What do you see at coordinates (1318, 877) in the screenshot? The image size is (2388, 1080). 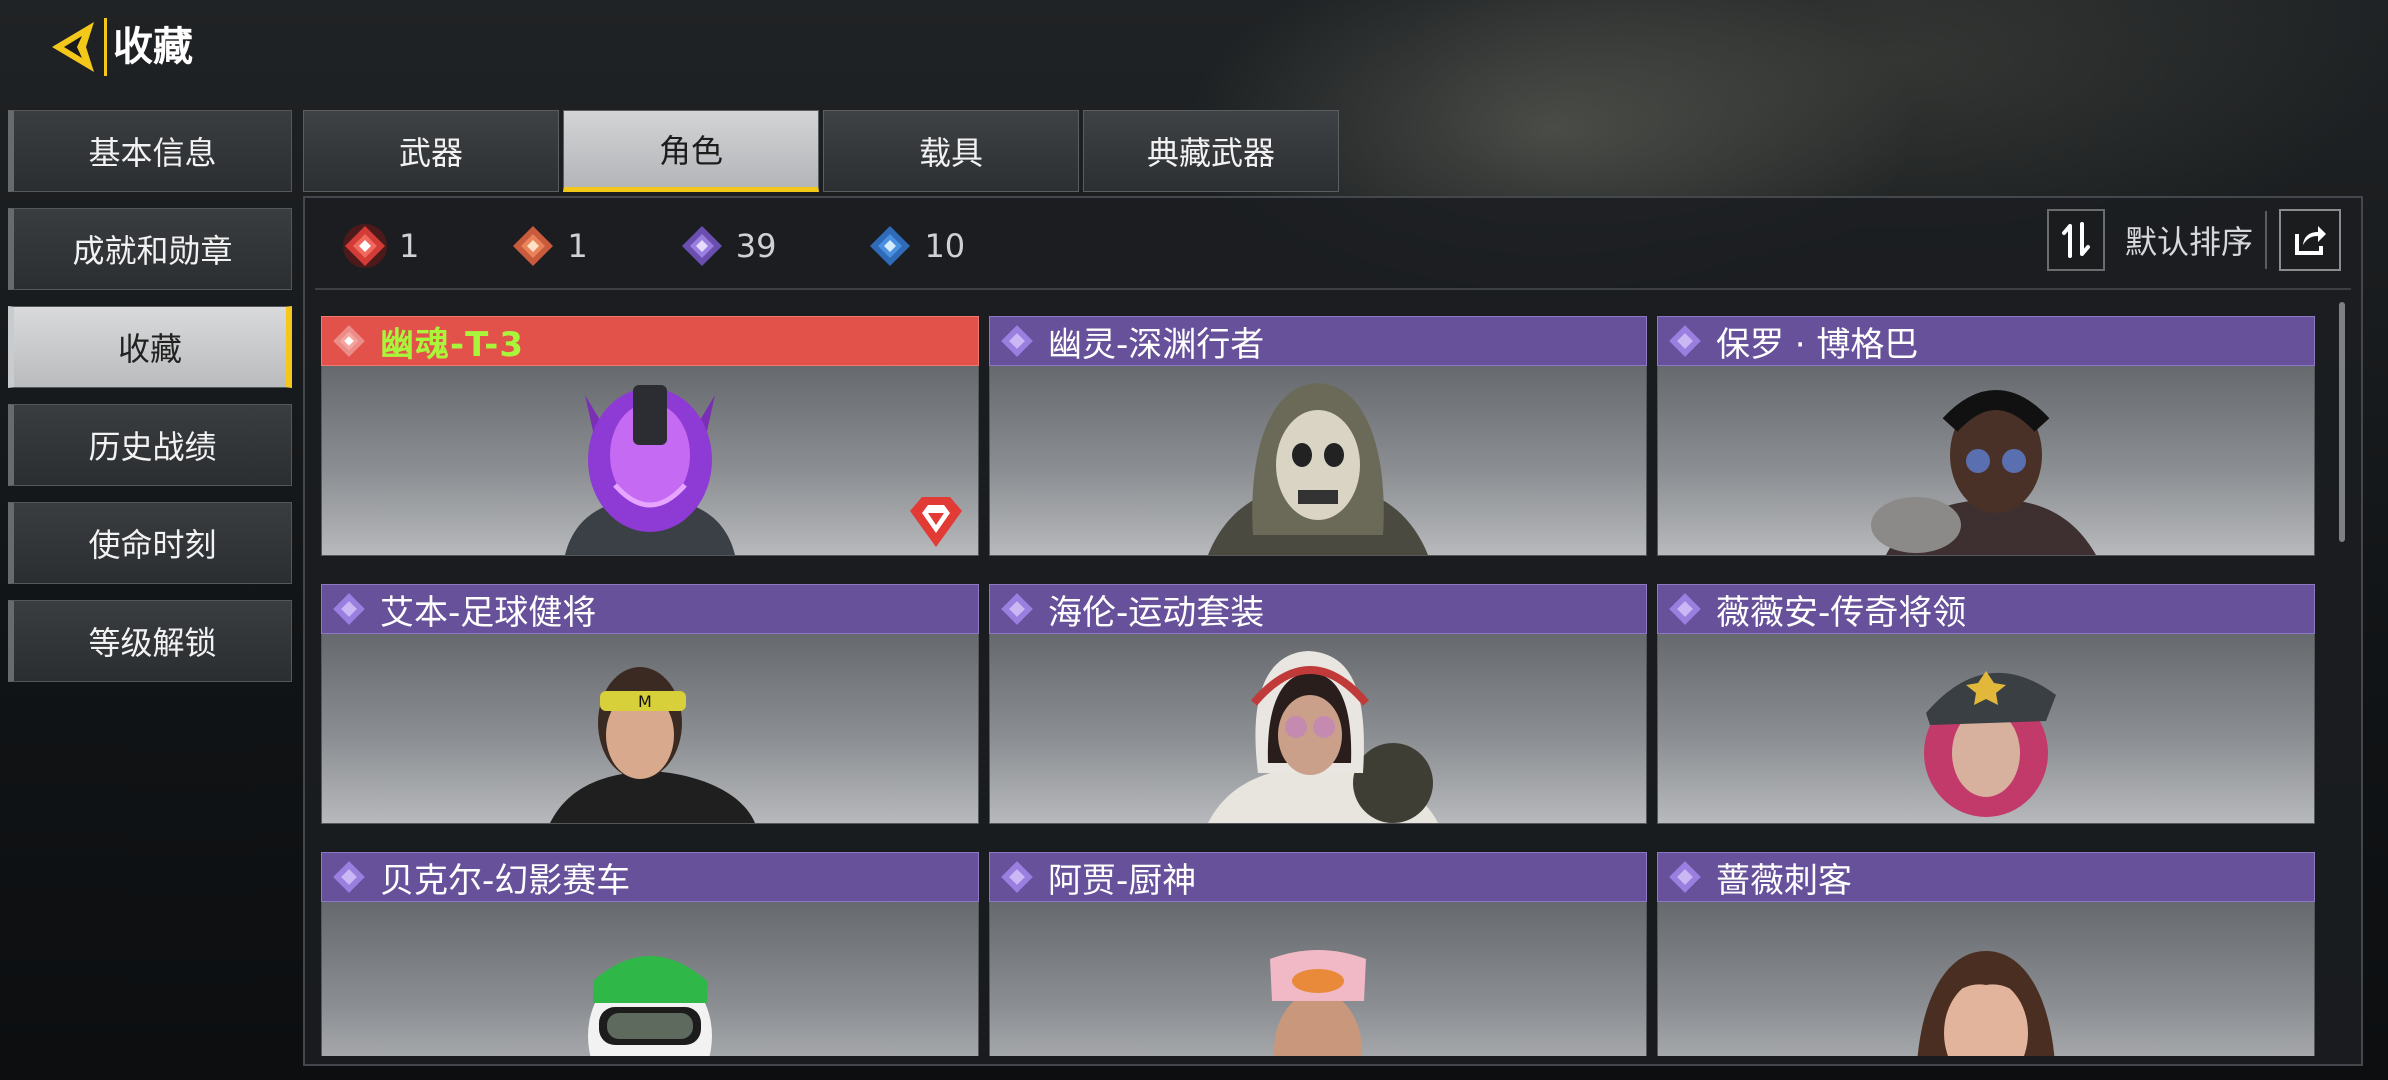 I see `card-header: 阿贾-厨神` at bounding box center [1318, 877].